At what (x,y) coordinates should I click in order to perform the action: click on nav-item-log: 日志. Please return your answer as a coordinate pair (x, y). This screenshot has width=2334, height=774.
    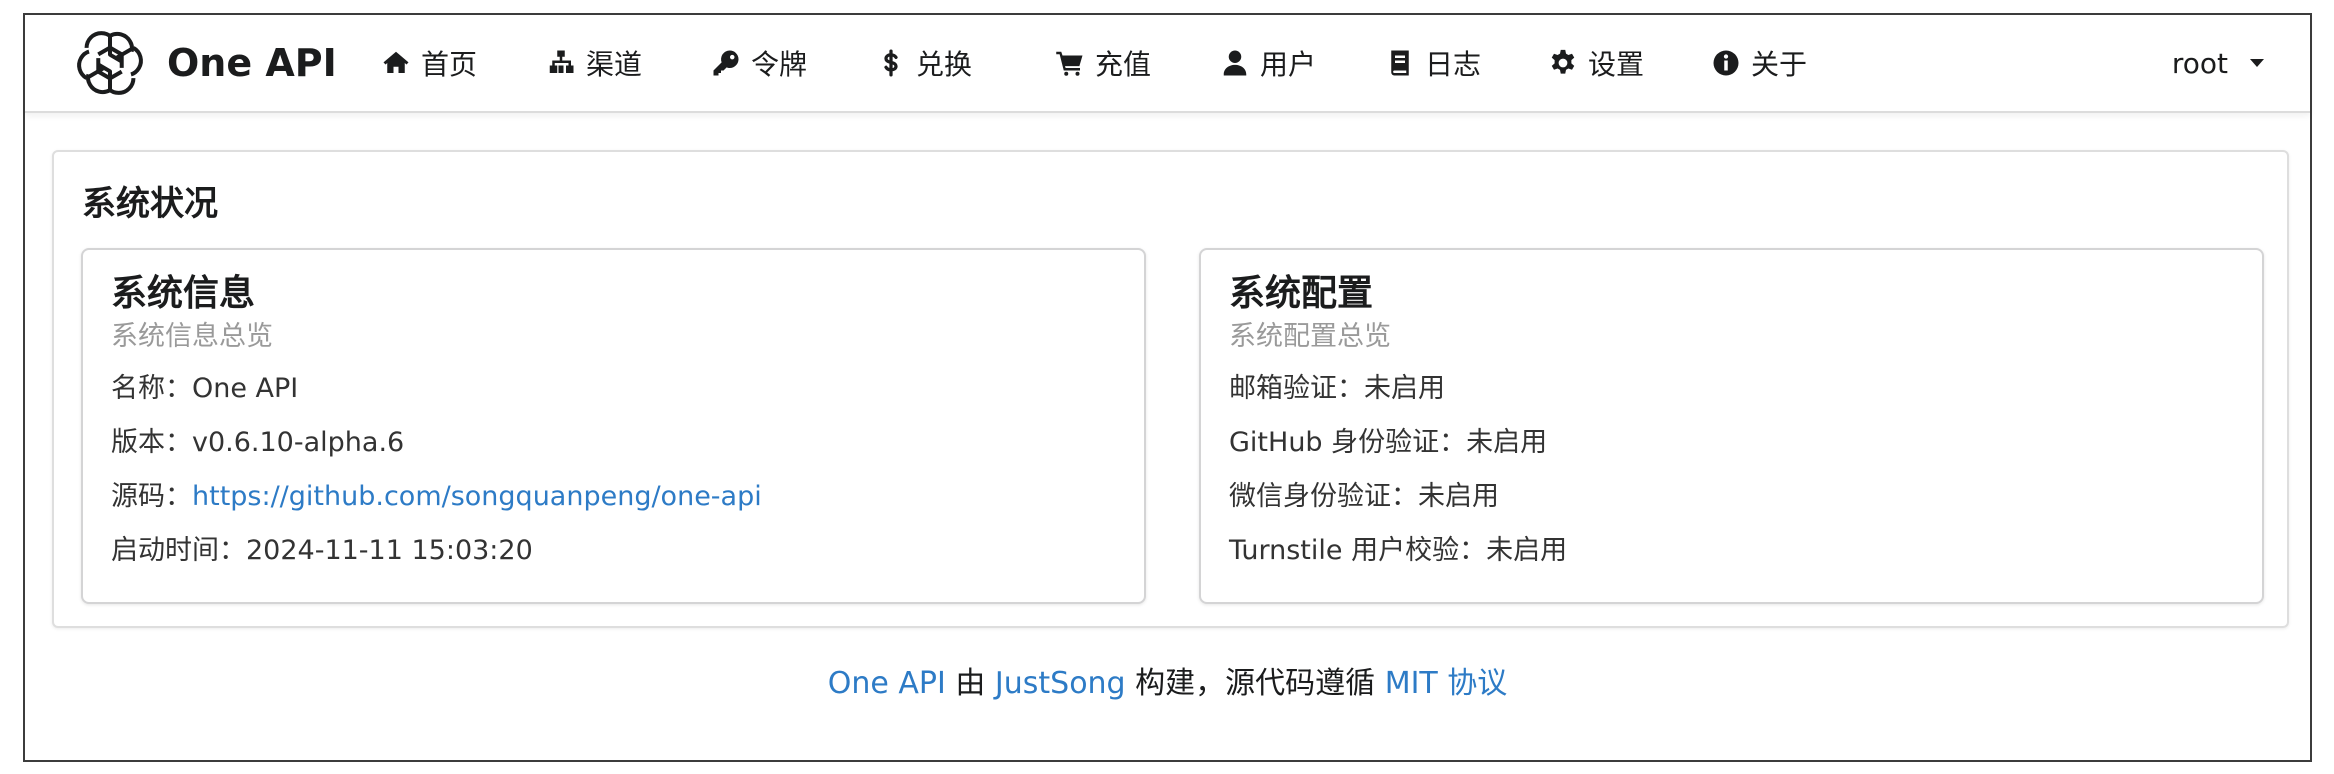
    Looking at the image, I should click on (1433, 63).